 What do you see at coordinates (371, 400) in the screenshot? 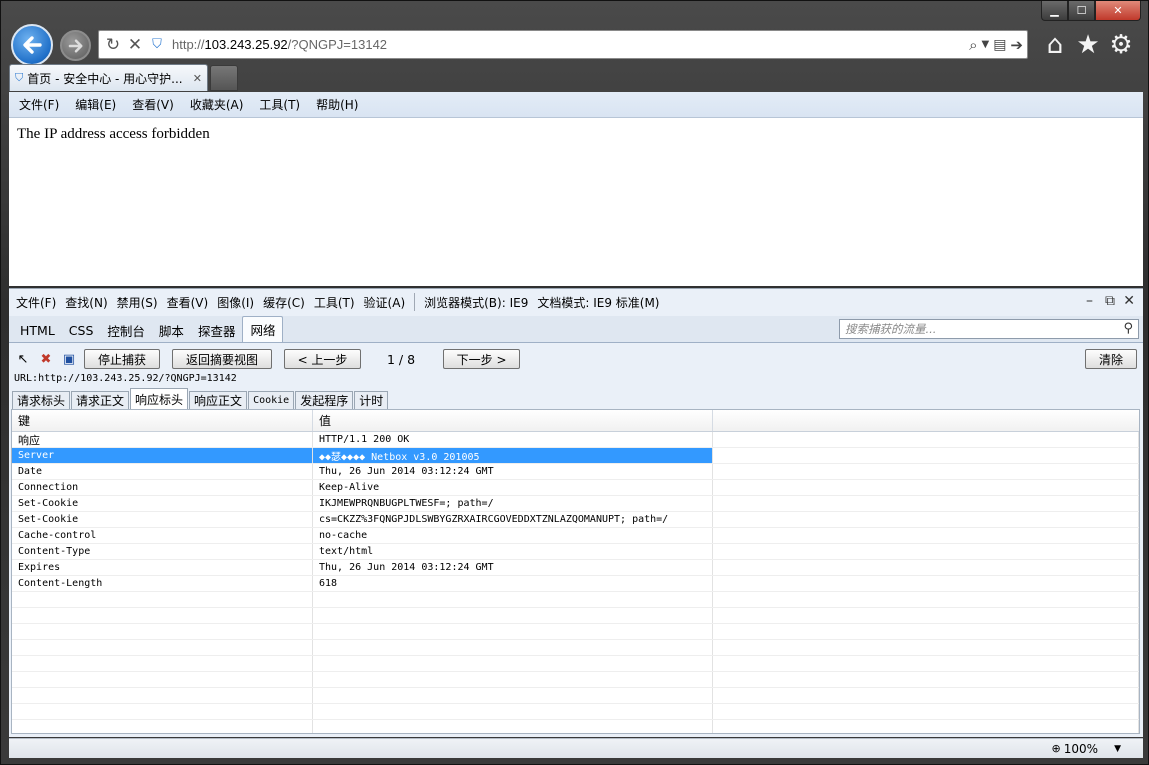
I see `tab-timing: 计时` at bounding box center [371, 400].